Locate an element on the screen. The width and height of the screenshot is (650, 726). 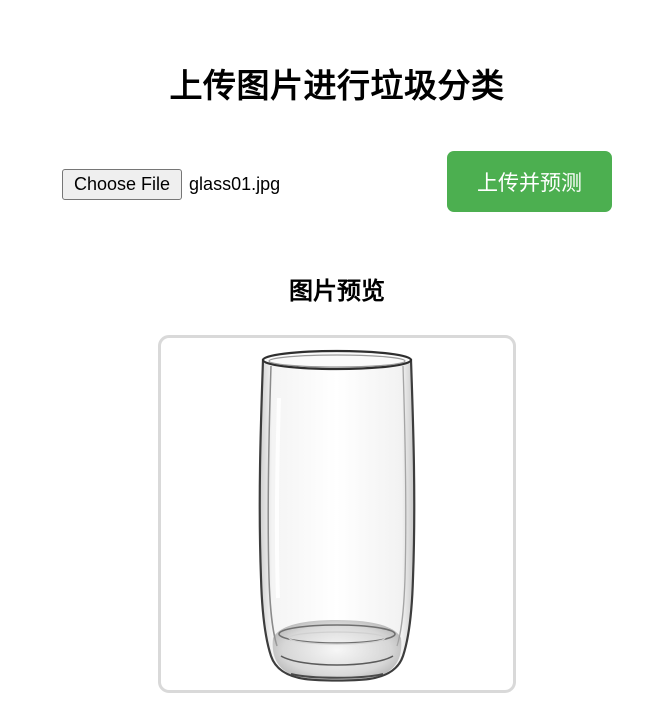
choose-file-button: Choose File is located at coordinates (122, 184).